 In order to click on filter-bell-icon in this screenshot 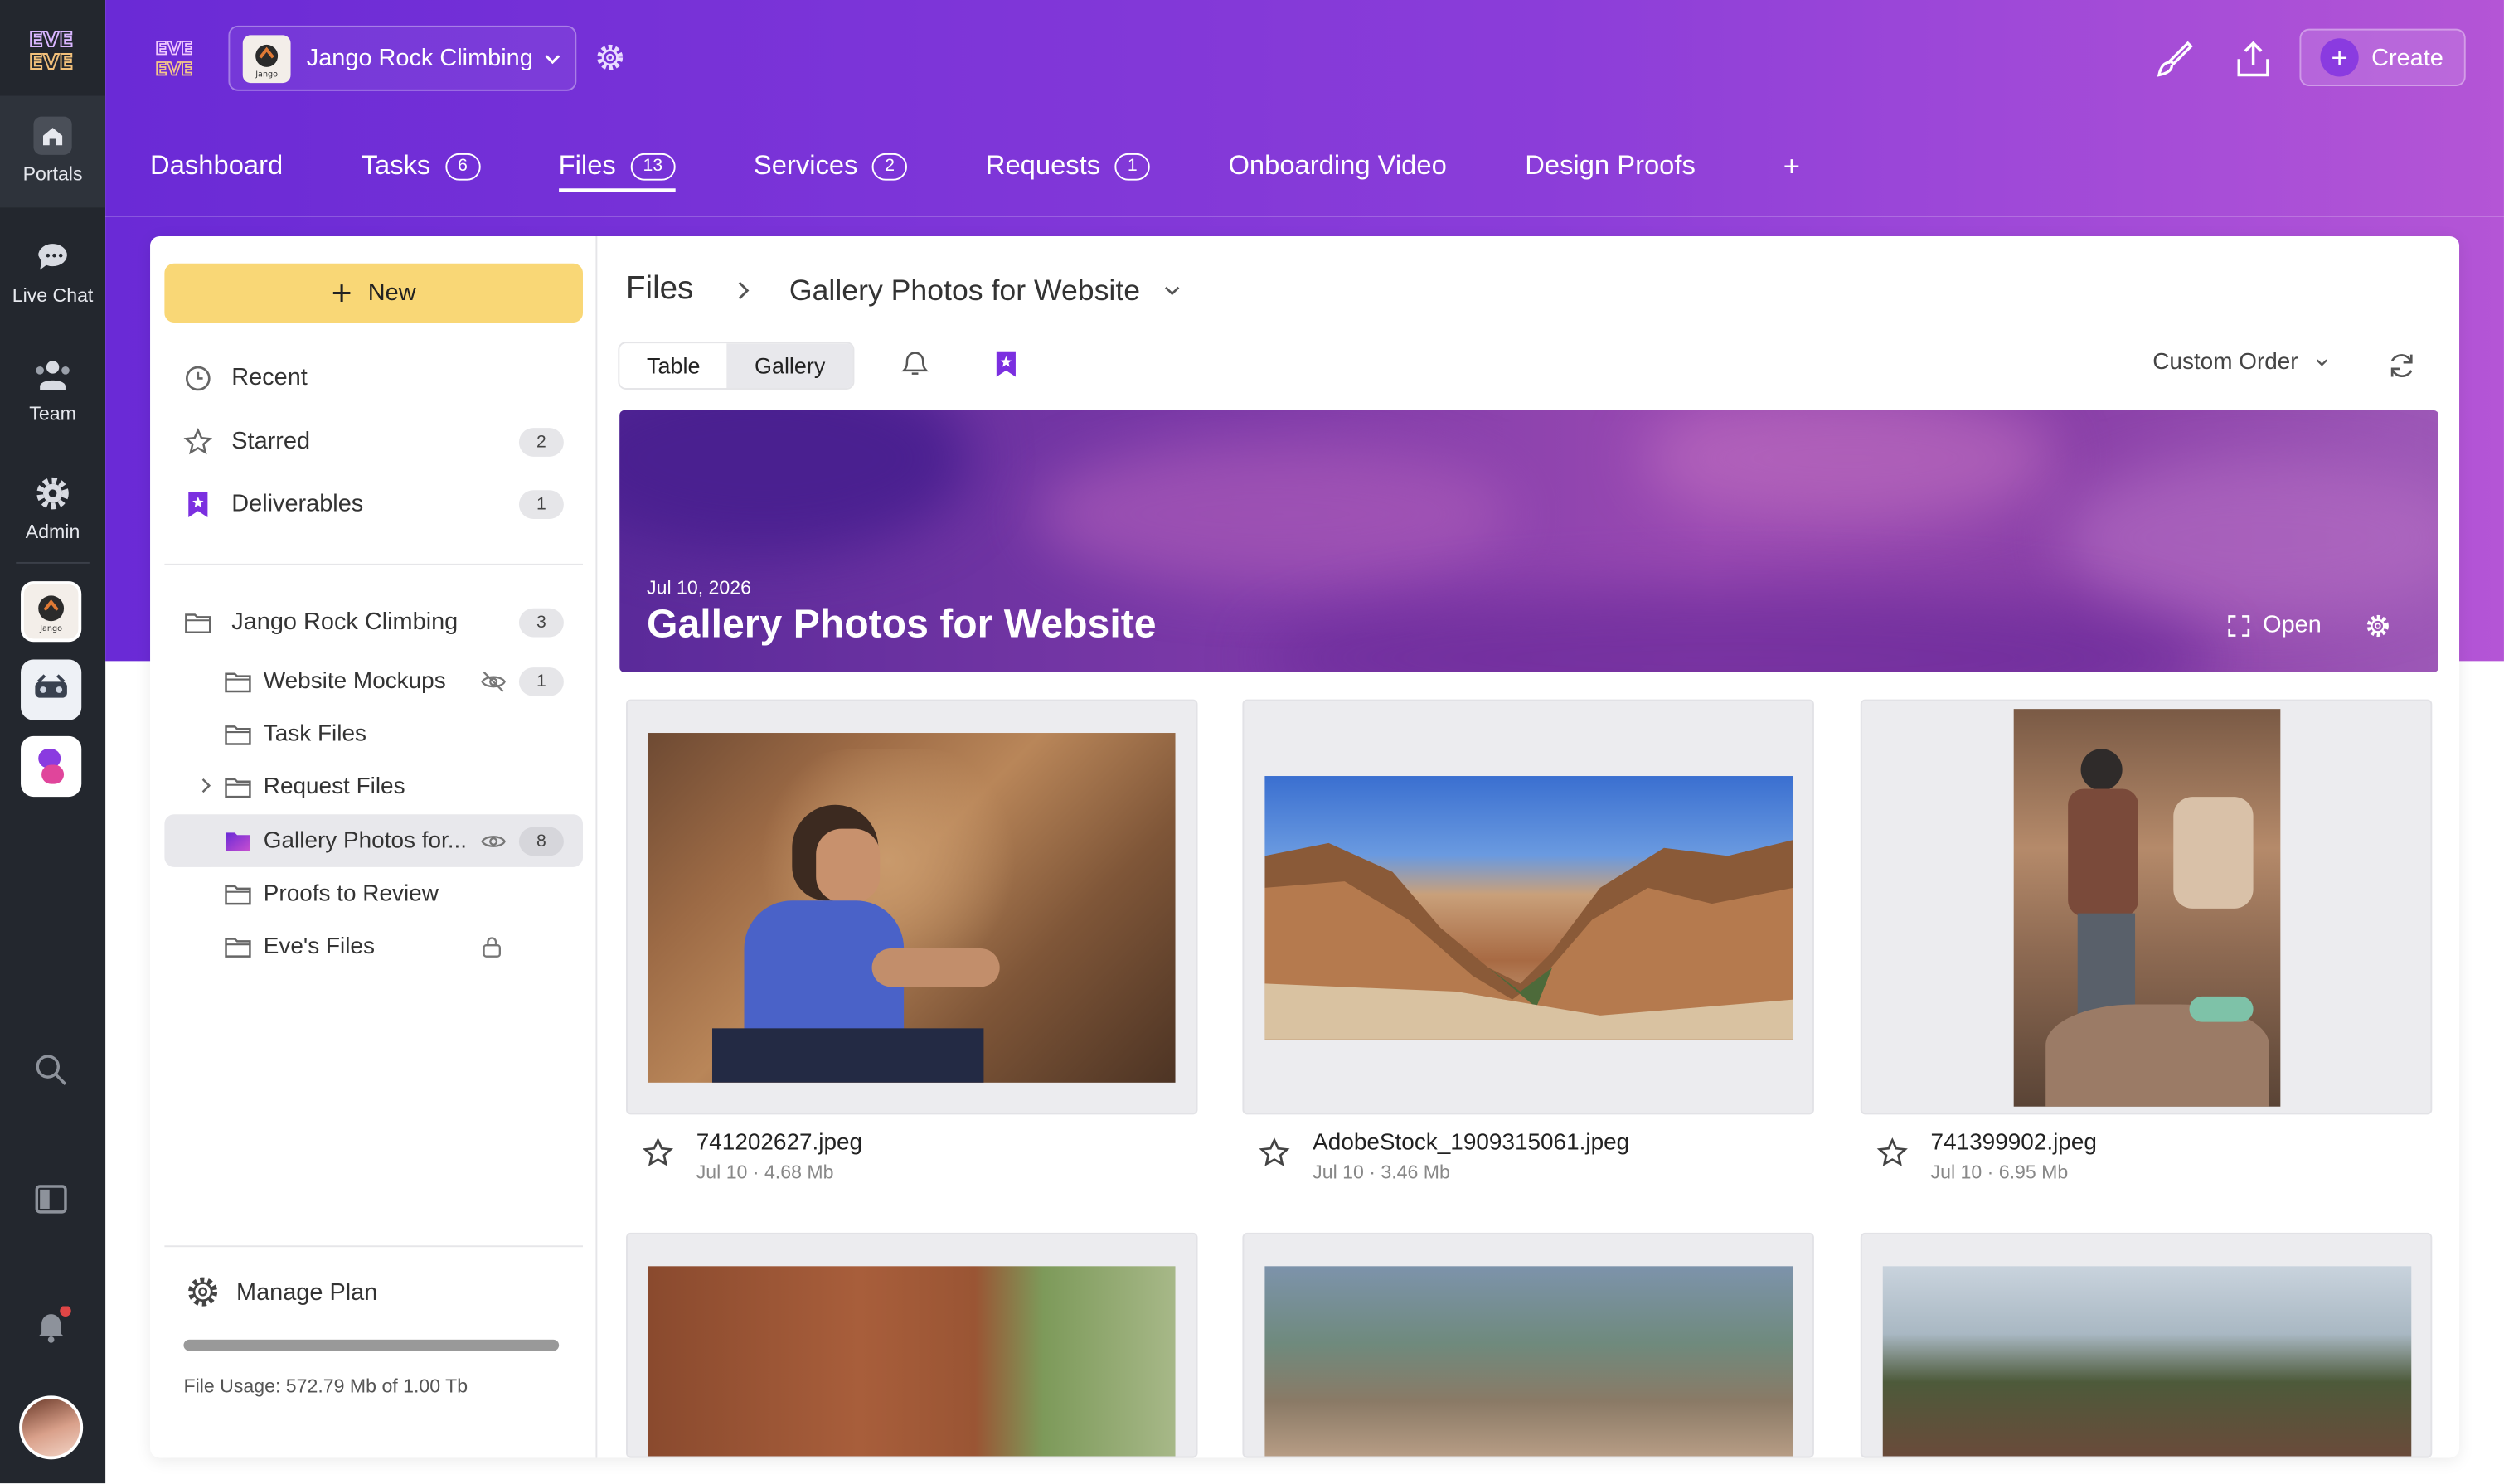, I will do `click(915, 364)`.